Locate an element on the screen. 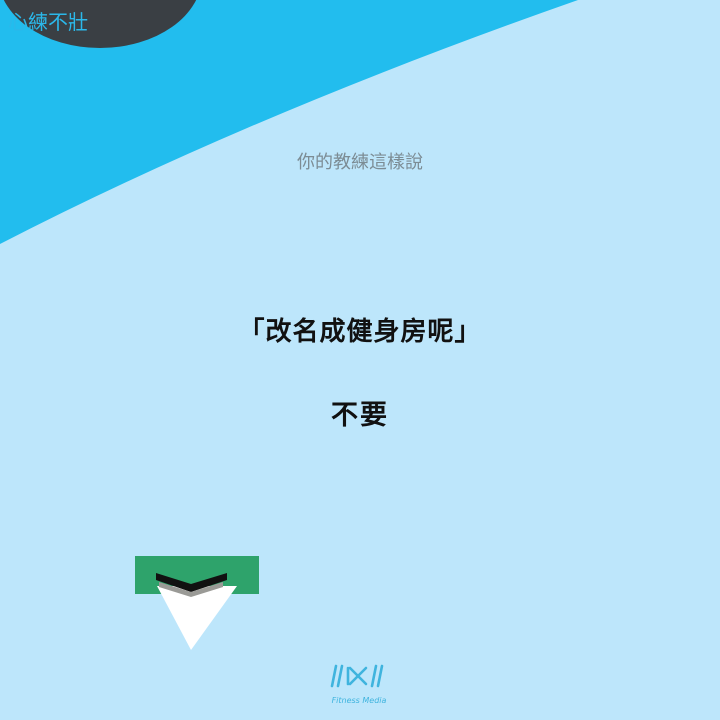 This screenshot has height=720, width=720. next-button is located at coordinates (197, 604).